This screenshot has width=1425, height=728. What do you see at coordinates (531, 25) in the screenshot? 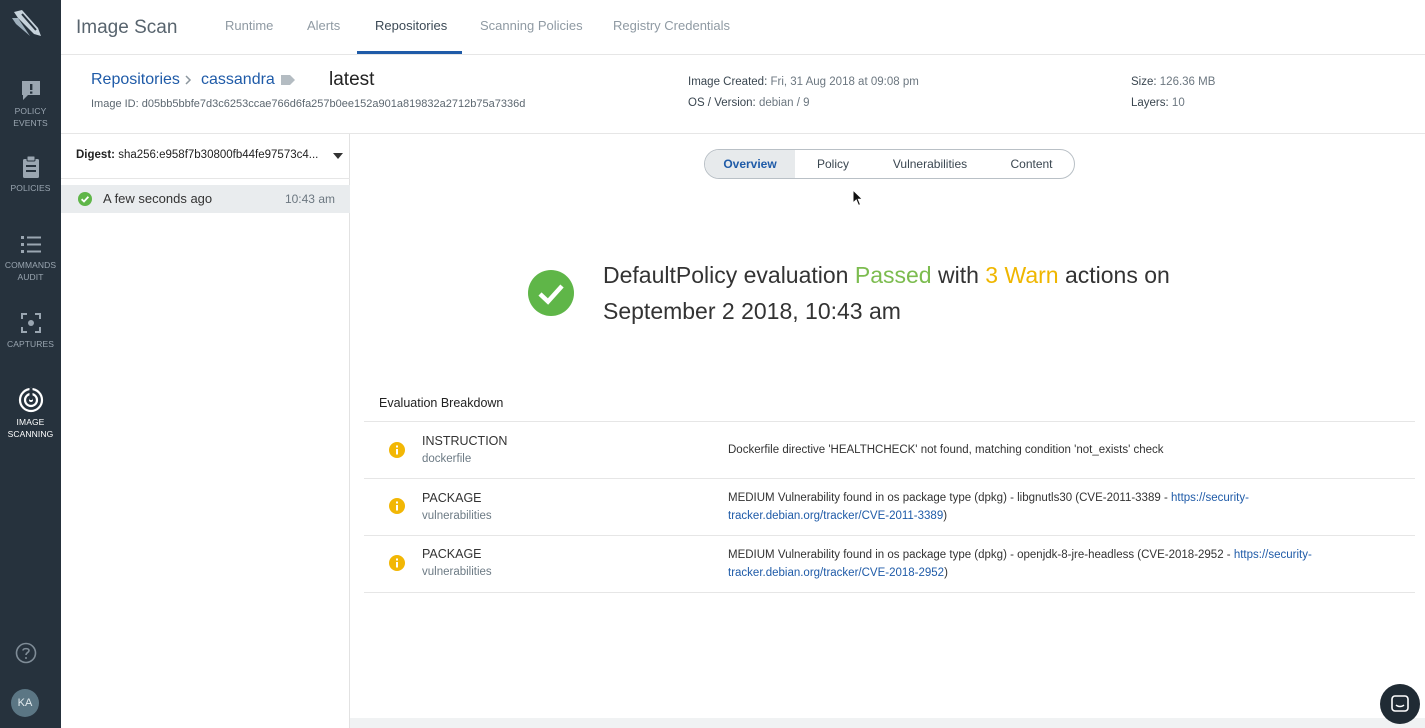
I see `tab-scanning-policies: Scanning Policies` at bounding box center [531, 25].